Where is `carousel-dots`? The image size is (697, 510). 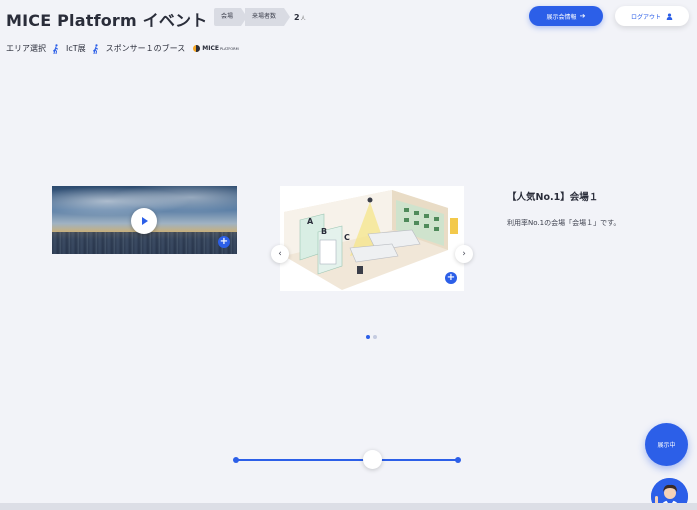
carousel-dots is located at coordinates (373, 337).